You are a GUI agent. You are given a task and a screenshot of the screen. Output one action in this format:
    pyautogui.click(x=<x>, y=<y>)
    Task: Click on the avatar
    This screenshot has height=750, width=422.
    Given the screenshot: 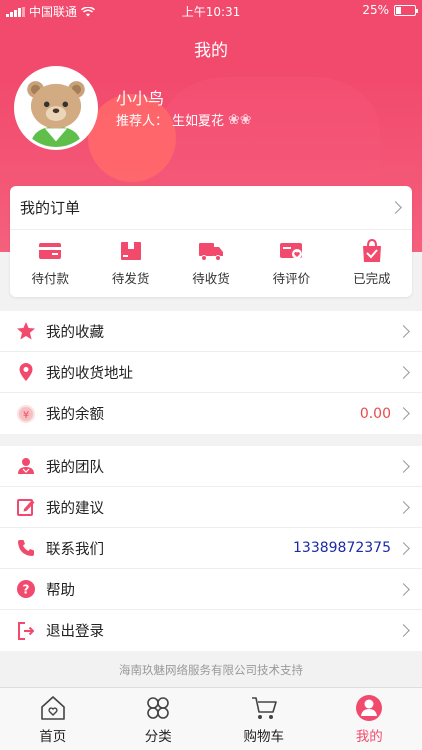 What is the action you would take?
    pyautogui.click(x=56, y=108)
    